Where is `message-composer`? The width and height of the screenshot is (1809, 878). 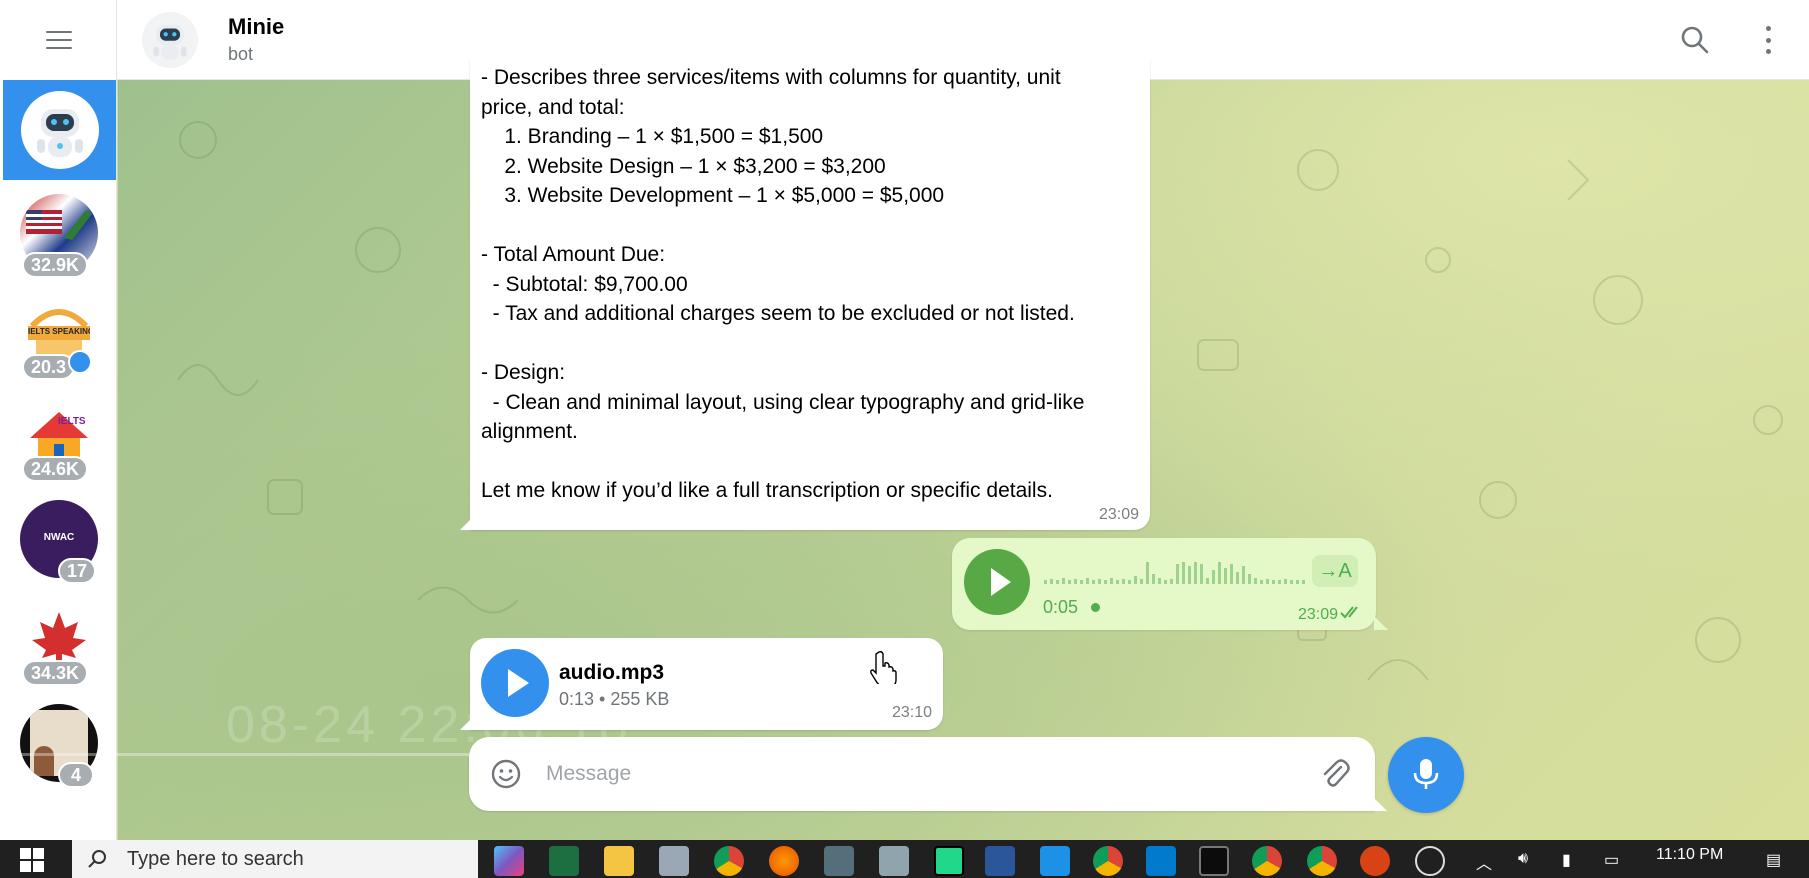 message-composer is located at coordinates (922, 774).